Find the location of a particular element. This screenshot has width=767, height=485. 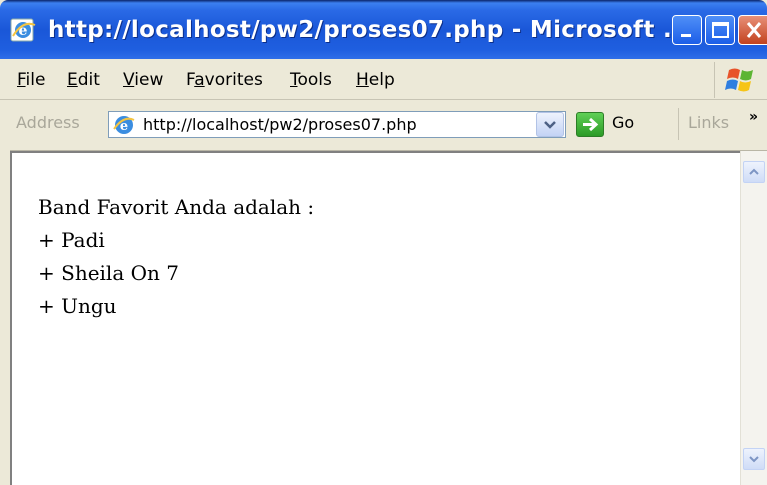

page-ie-icon: e is located at coordinates (124, 125).